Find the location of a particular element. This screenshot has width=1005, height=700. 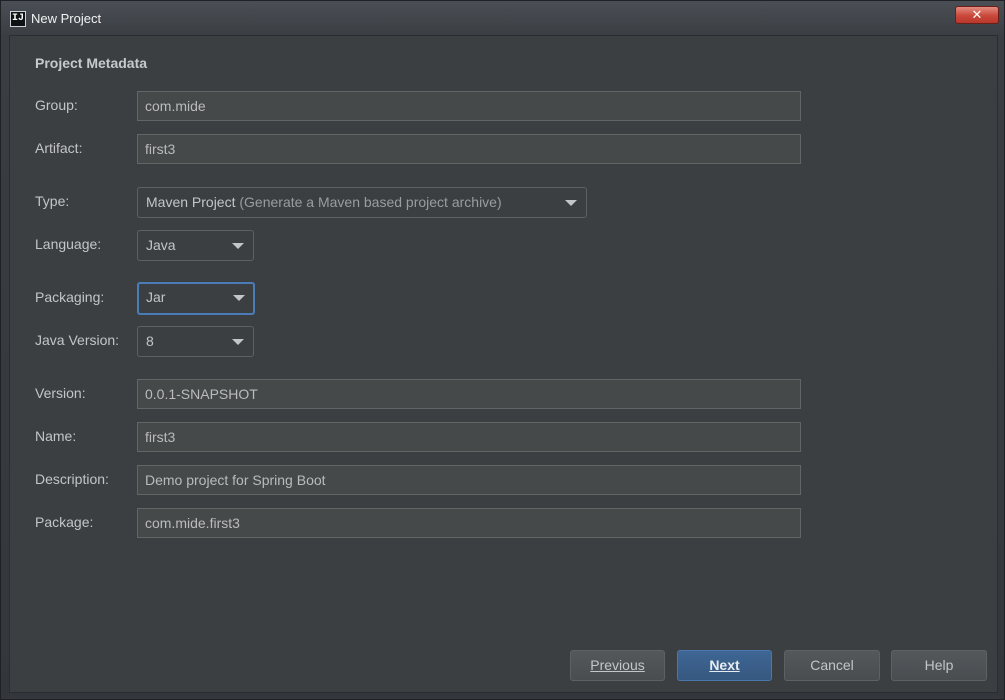

artifact-input: first3 is located at coordinates (469, 149).